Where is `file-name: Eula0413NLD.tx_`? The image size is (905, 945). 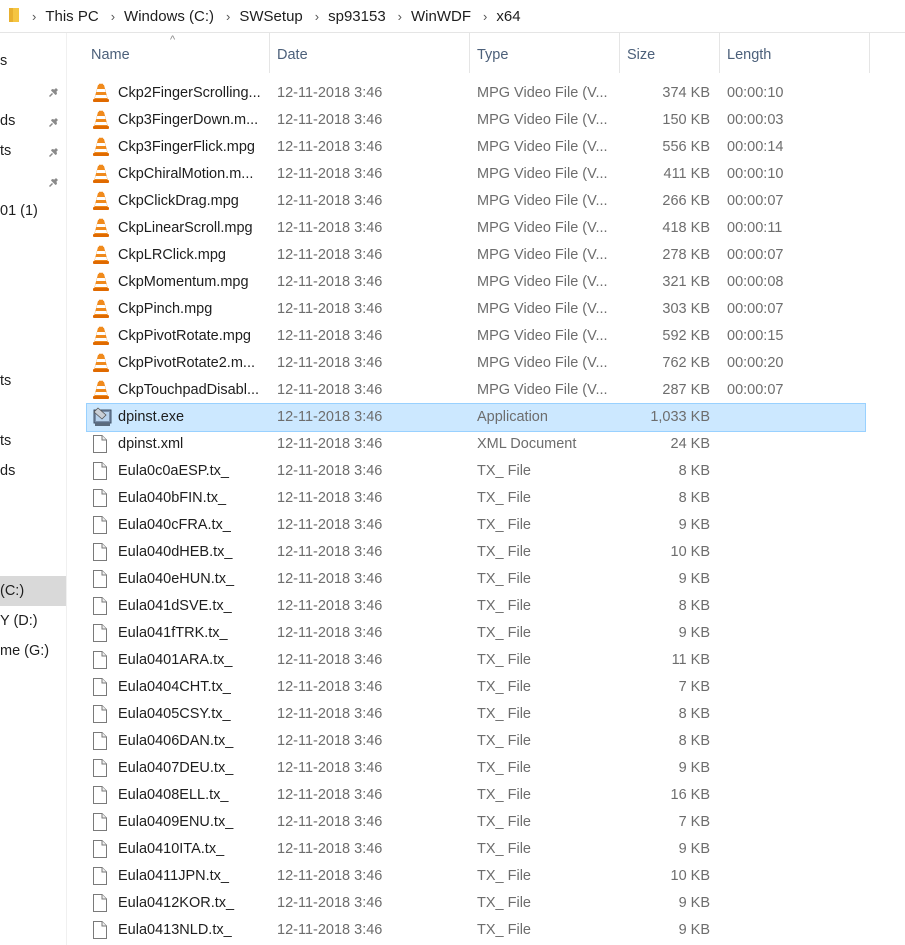
file-name: Eula0413NLD.tx_ is located at coordinates (175, 930).